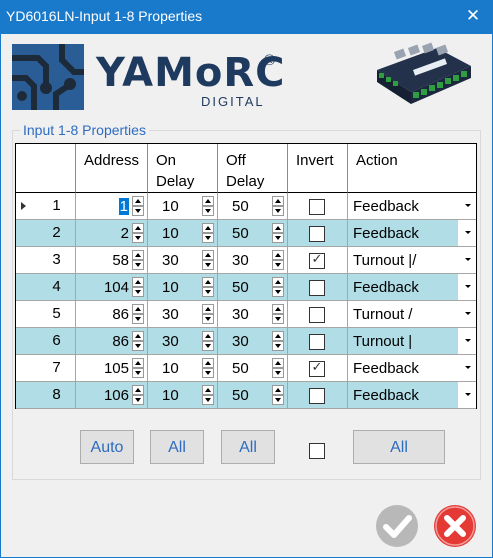 Image resolution: width=493 pixels, height=558 pixels. I want to click on invert-cell: ✓, so click(318, 368).